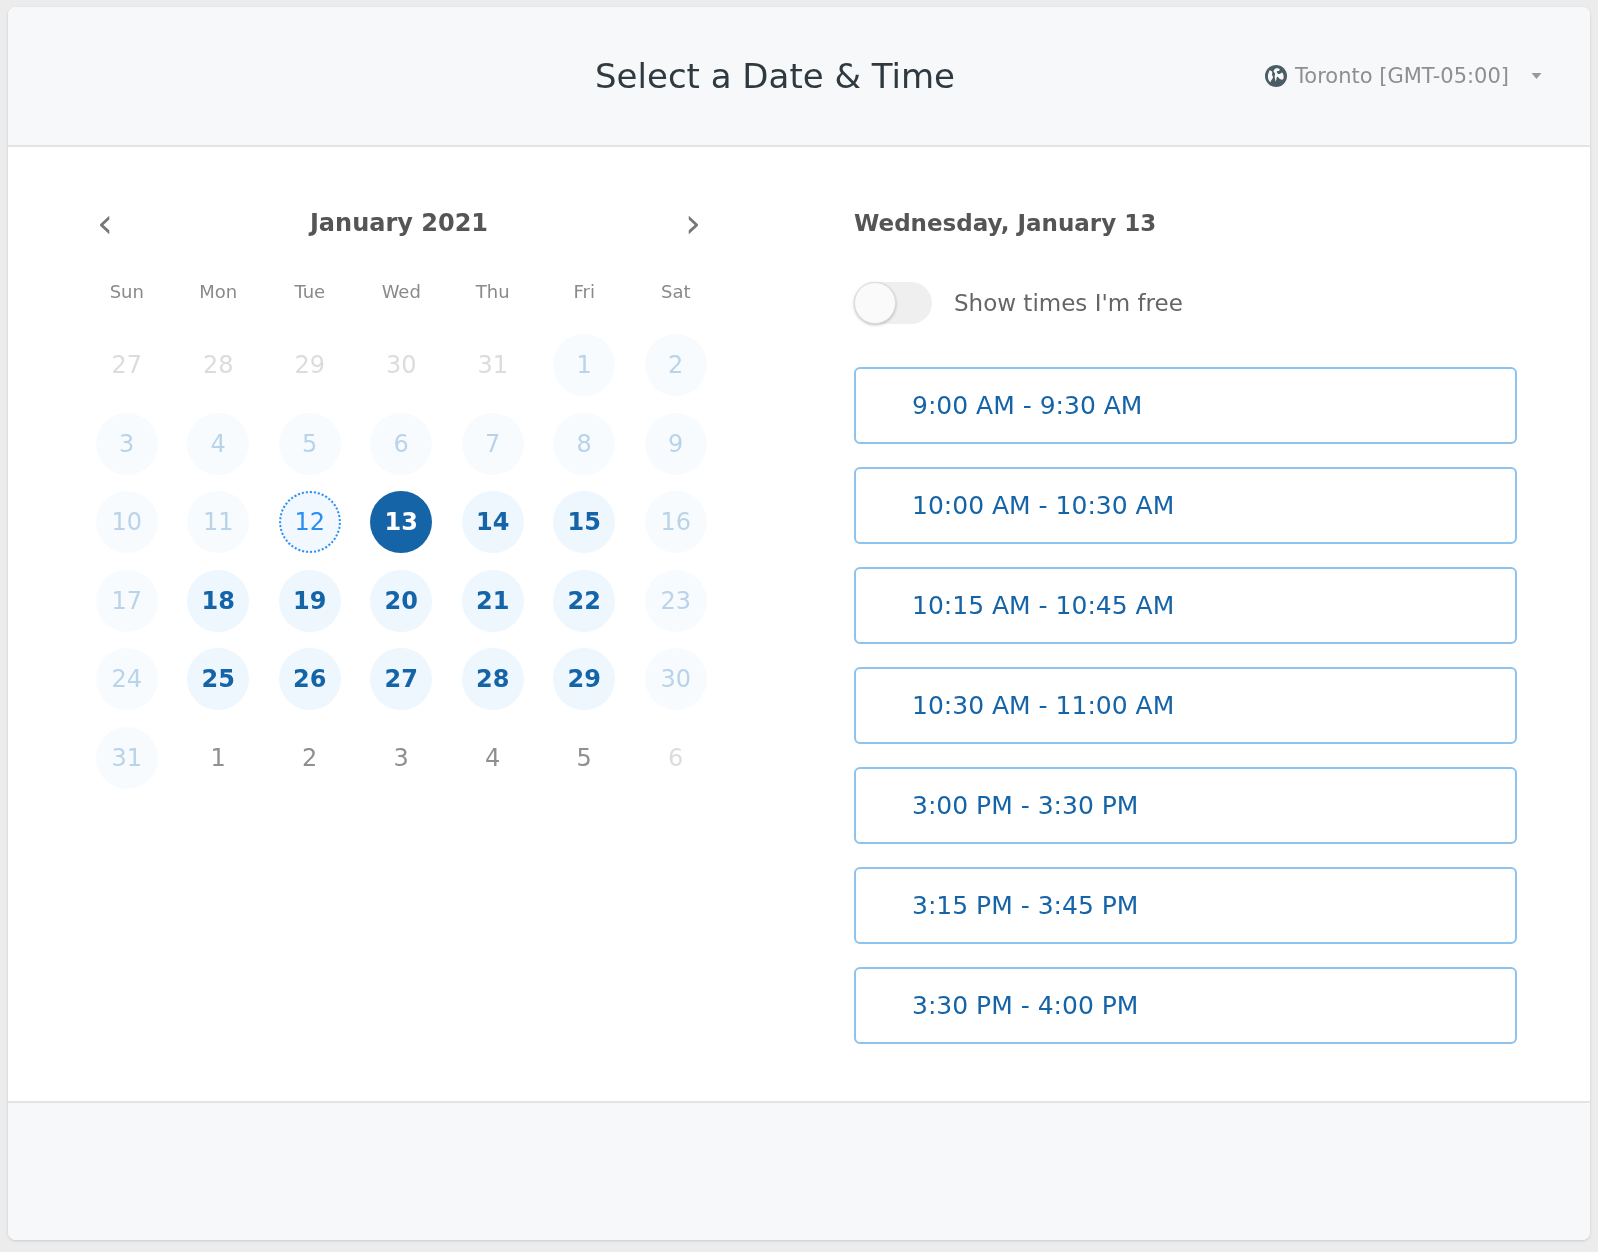  What do you see at coordinates (1068, 303) in the screenshot?
I see `toggle-label: Show times I'm free` at bounding box center [1068, 303].